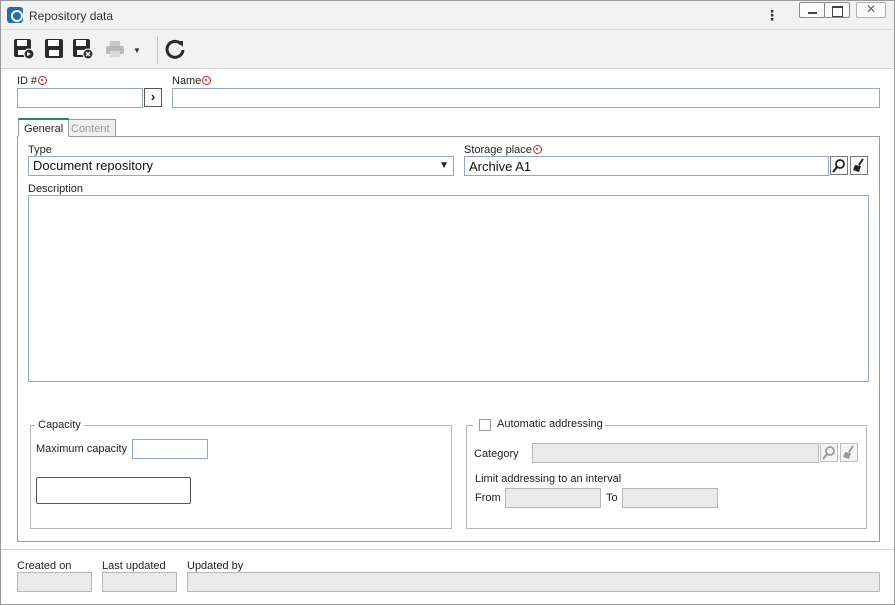  Describe the element at coordinates (170, 449) in the screenshot. I see `maximum-capacity-input` at that location.